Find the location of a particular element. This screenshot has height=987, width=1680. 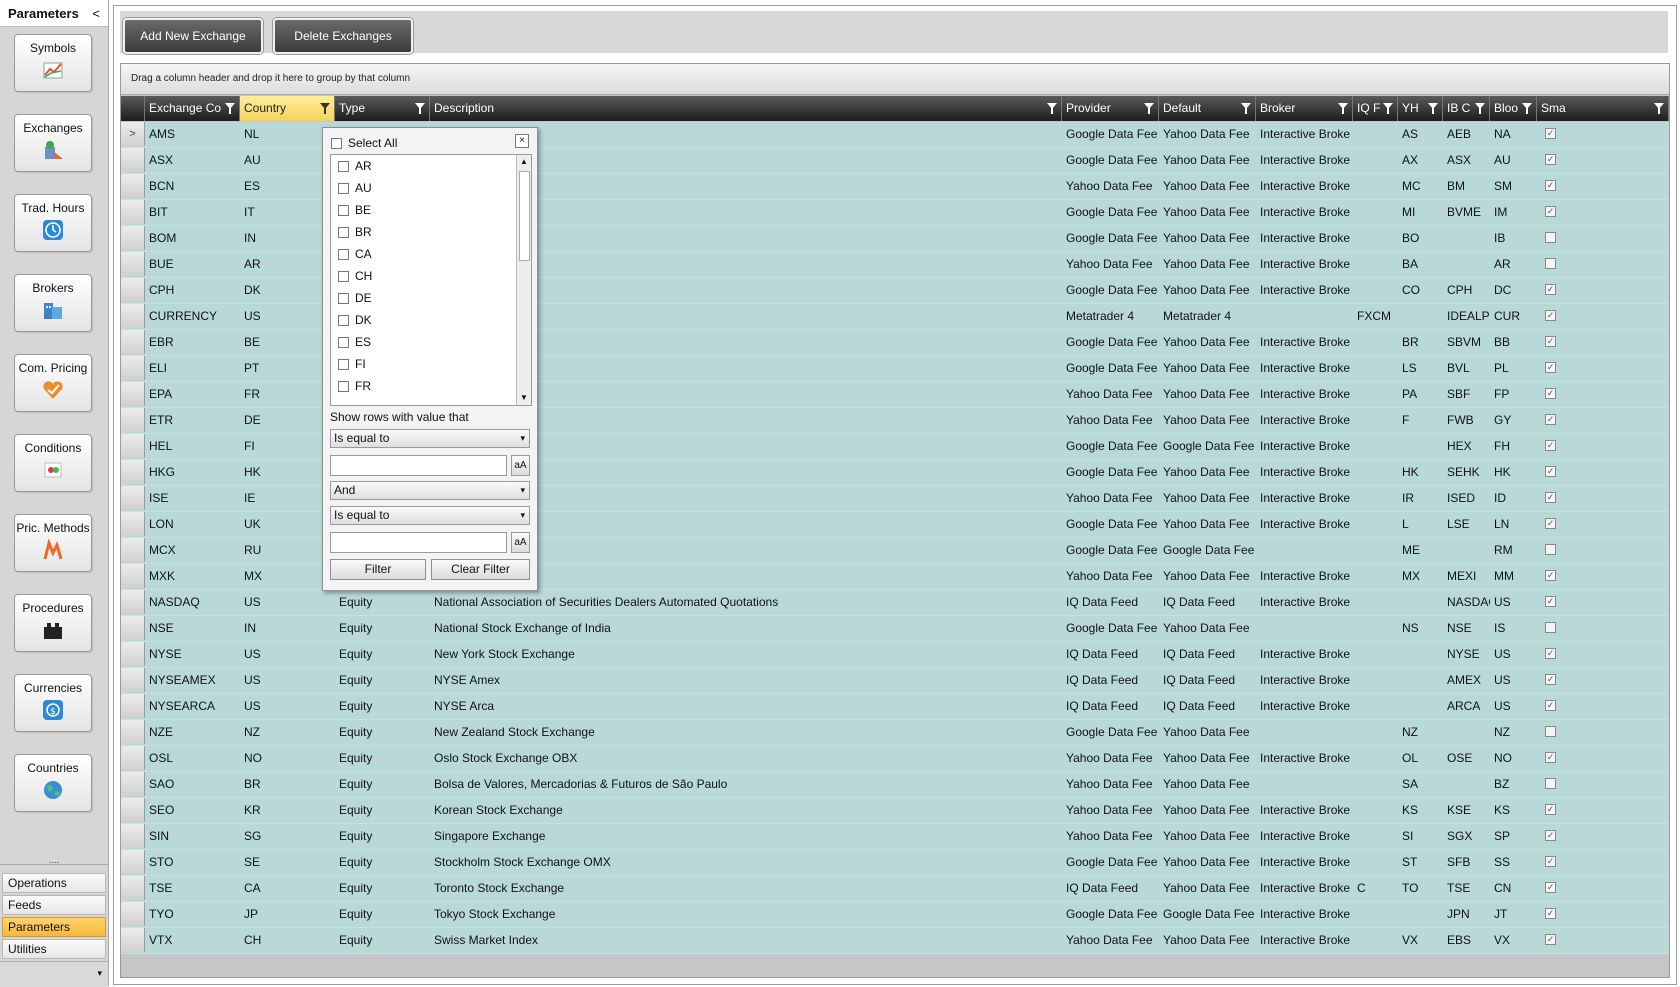

country-cell: UK is located at coordinates (287, 524).